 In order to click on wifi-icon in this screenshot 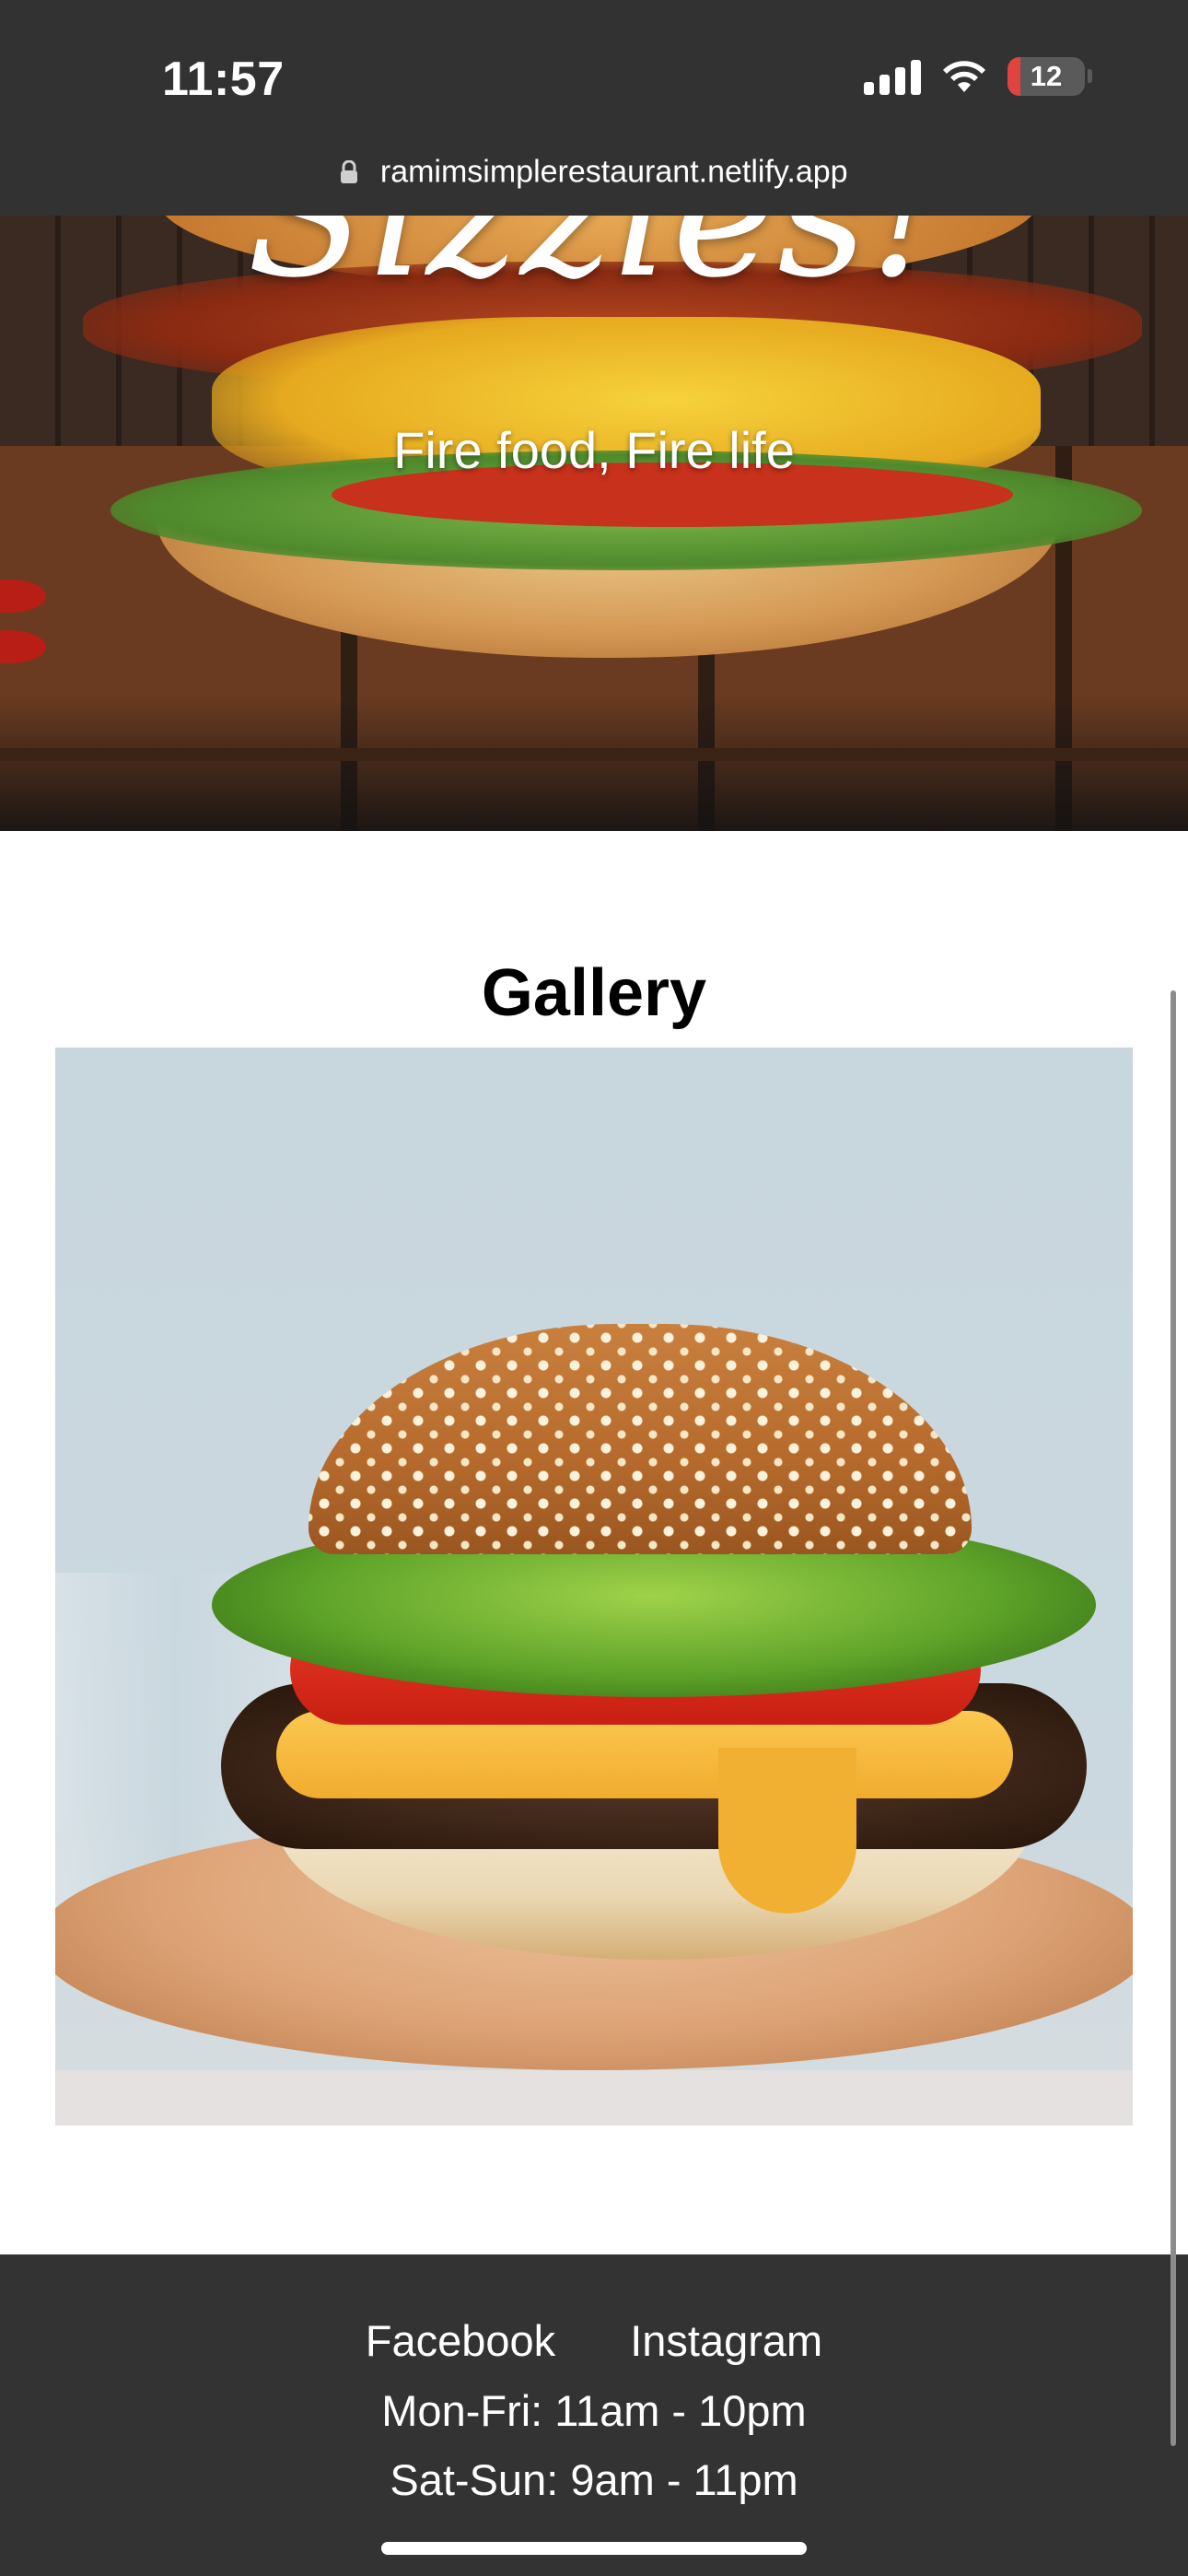, I will do `click(964, 76)`.